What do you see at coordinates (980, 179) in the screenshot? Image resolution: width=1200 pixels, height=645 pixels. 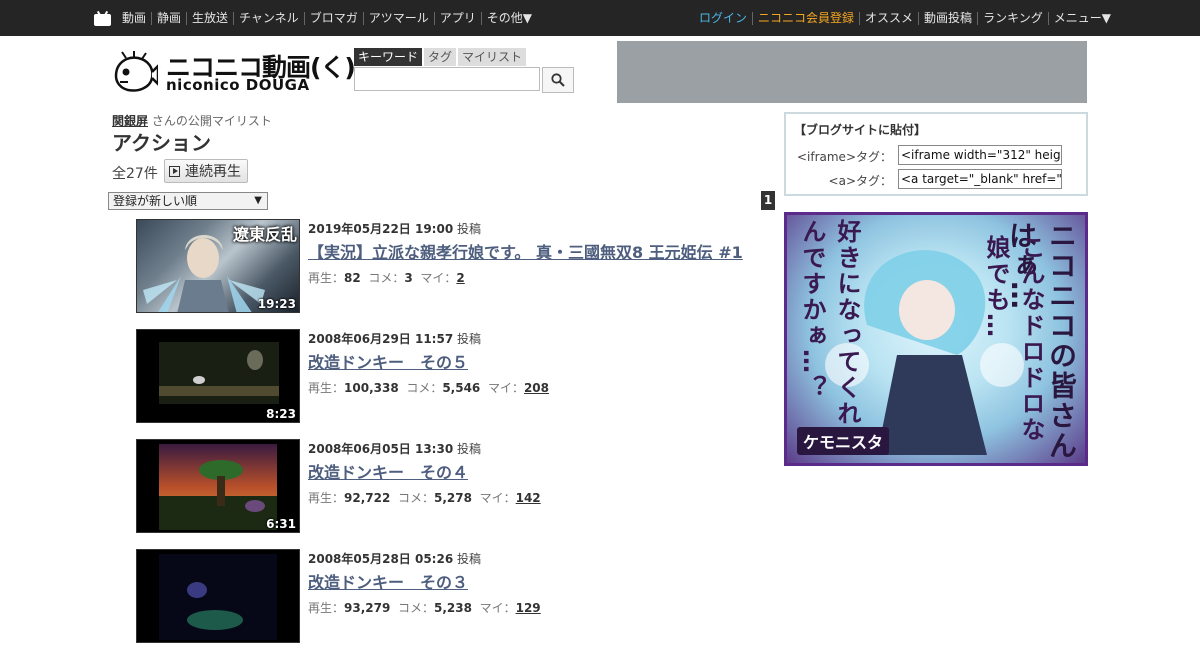 I see `anchor-embed-code: <a target="_blank" href="https` at bounding box center [980, 179].